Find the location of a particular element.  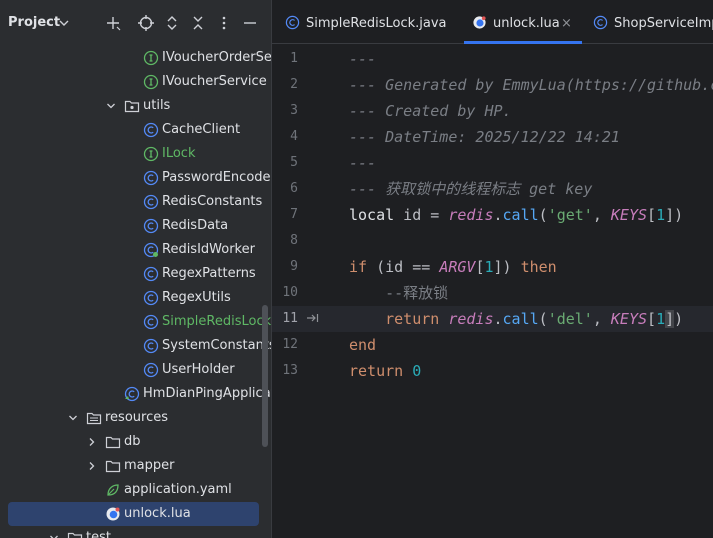

line-number: 8 is located at coordinates (294, 240).